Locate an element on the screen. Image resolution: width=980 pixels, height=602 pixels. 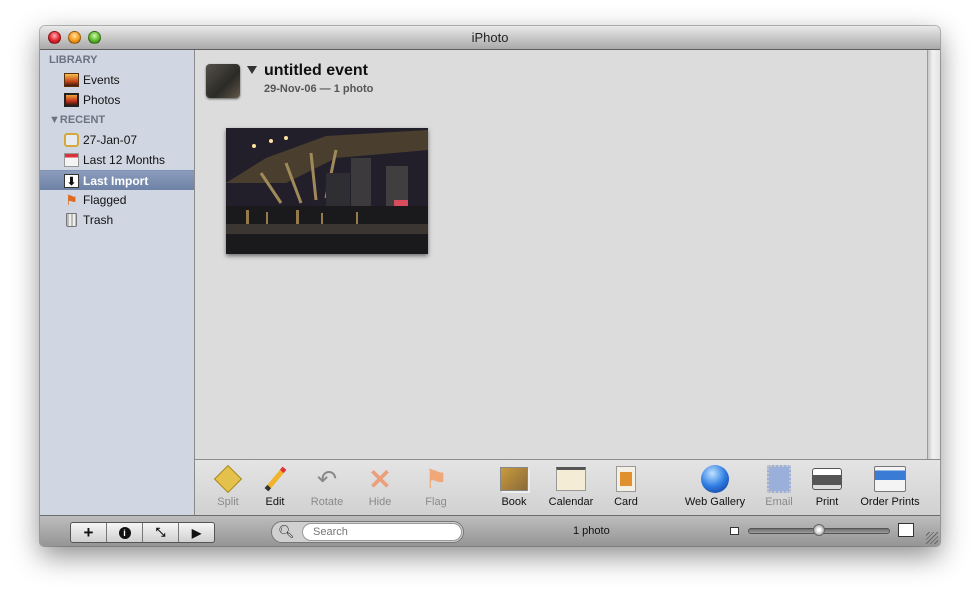
sidebar-item-photos: Photos is located at coordinates (117, 100).